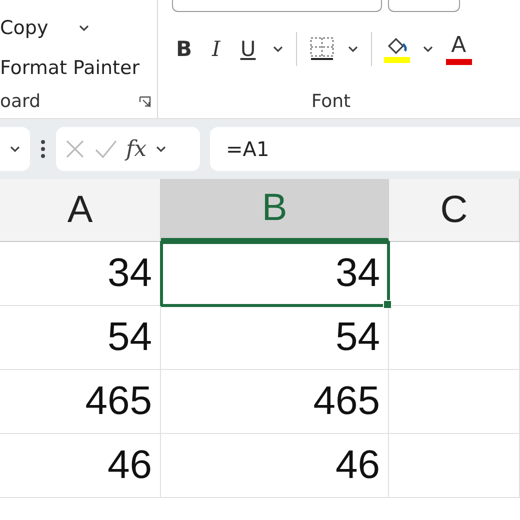  Describe the element at coordinates (331, 101) in the screenshot. I see `group-label: Font` at that location.